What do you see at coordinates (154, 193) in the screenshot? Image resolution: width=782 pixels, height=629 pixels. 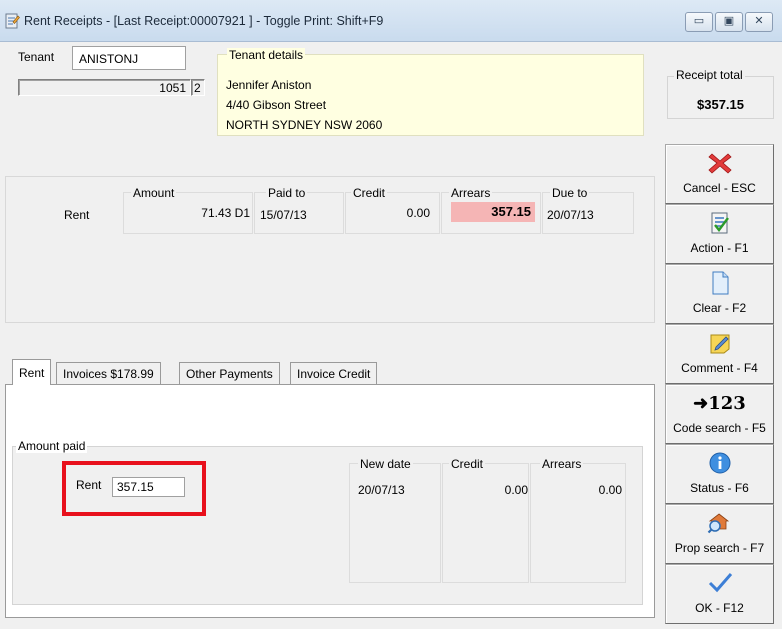 I see `ledger-header-amount: Amount` at bounding box center [154, 193].